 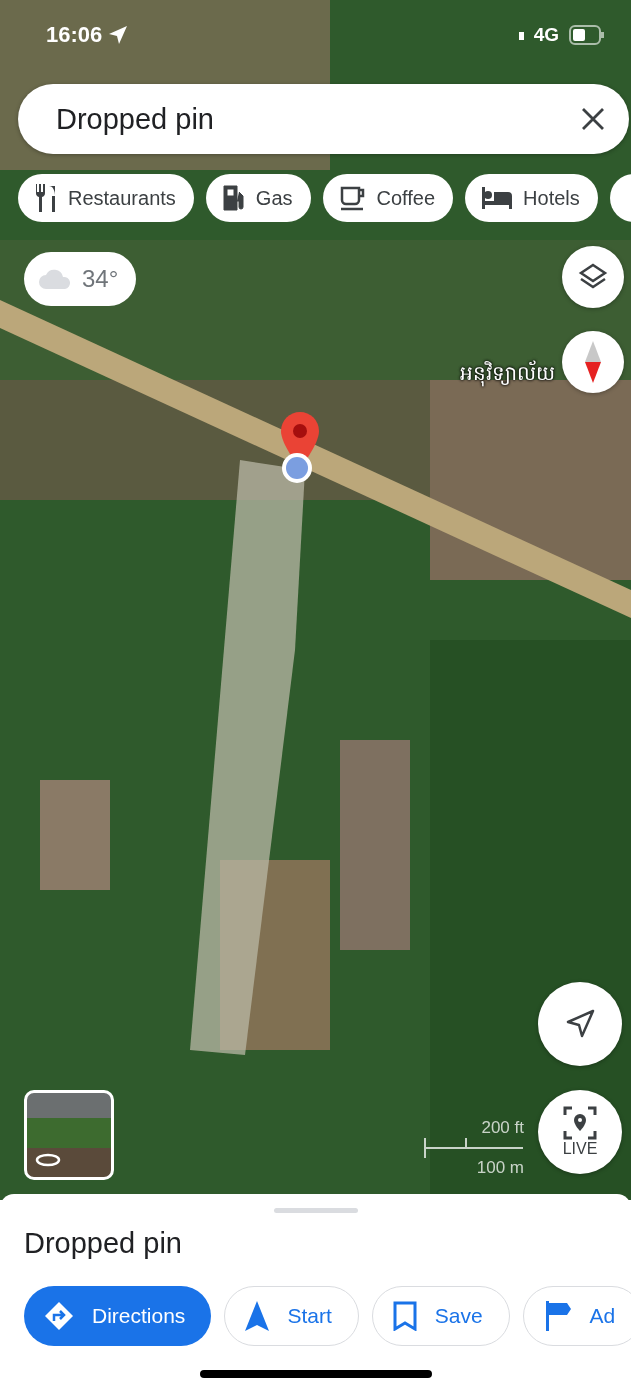 I want to click on category-chip: Hotels, so click(x=531, y=198).